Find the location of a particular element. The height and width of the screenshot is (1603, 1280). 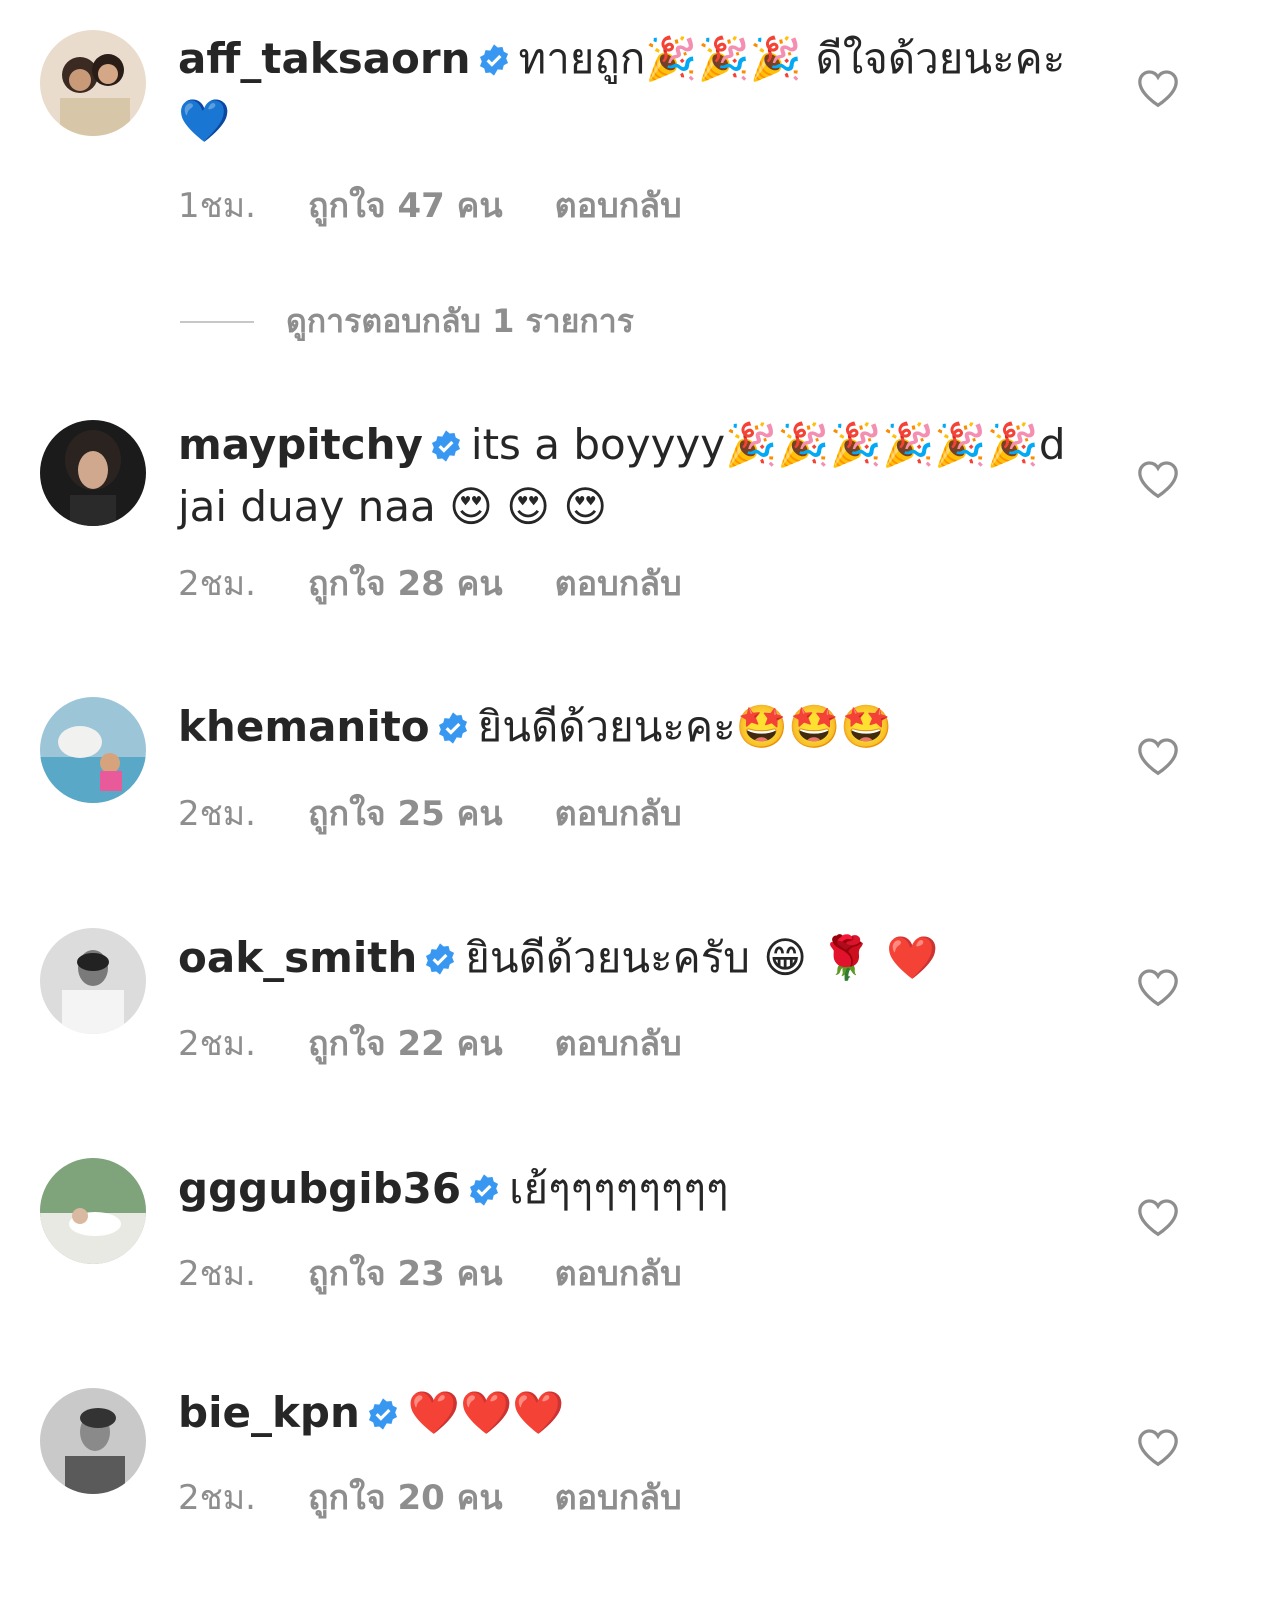

comment-meta: 2ชม. ถูกใจ 23 คน ตอบกลับ is located at coordinates (456, 1273).